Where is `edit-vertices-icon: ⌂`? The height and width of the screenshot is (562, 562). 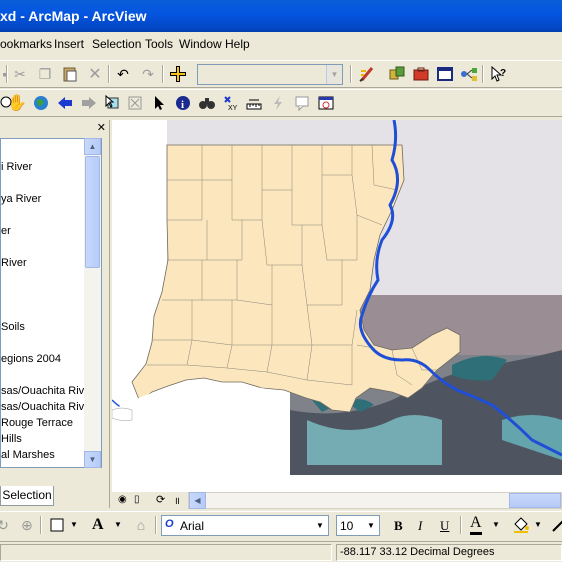 edit-vertices-icon: ⌂ is located at coordinates (141, 525).